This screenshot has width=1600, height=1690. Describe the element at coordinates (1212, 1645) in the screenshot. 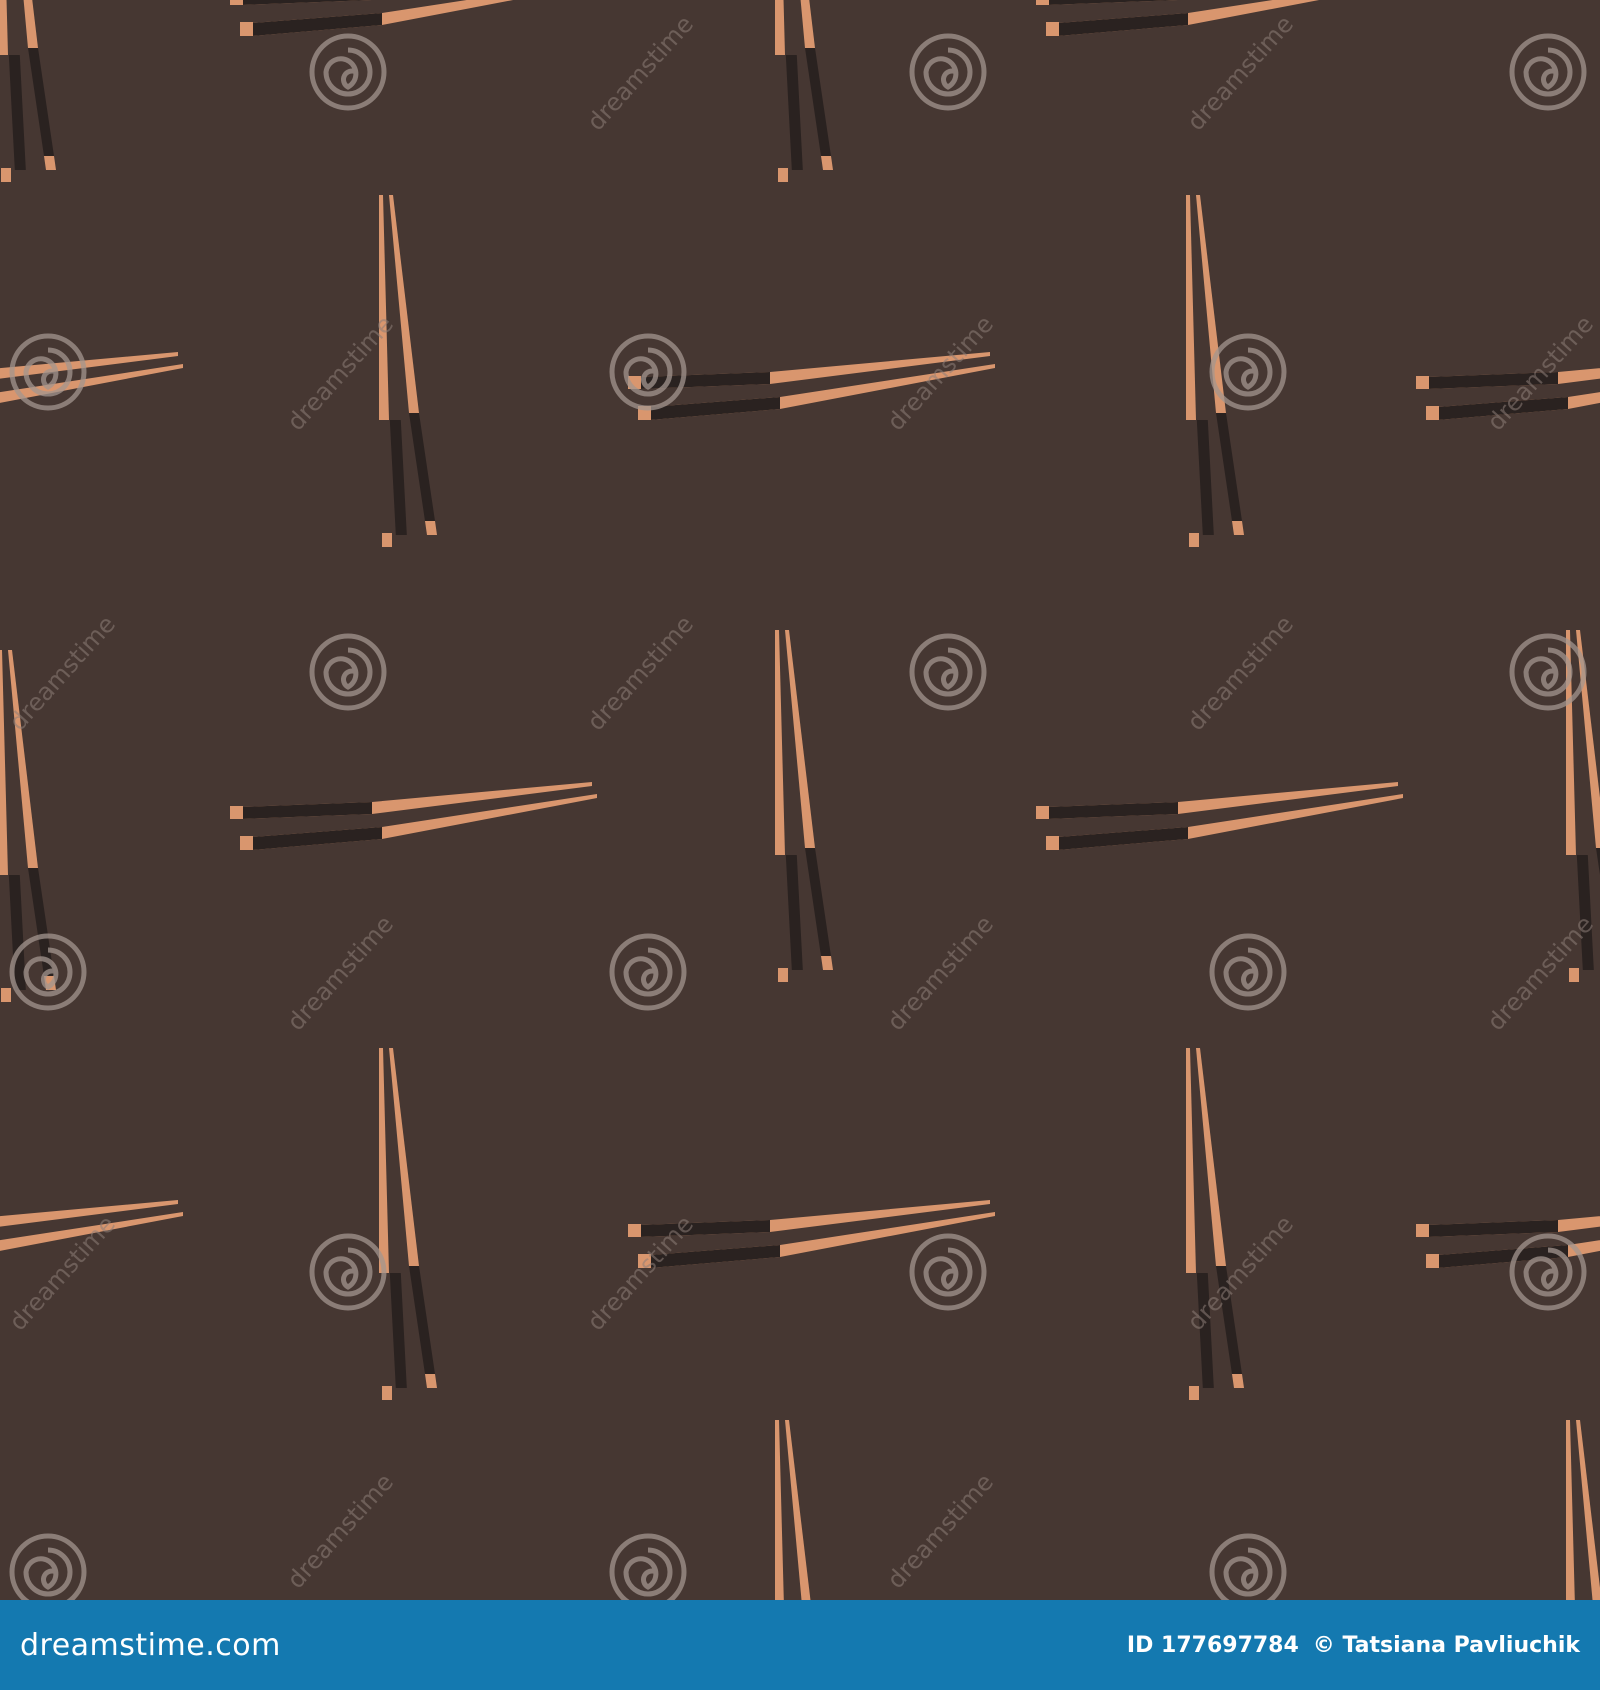

I see `image-id: ID 177697784` at that location.